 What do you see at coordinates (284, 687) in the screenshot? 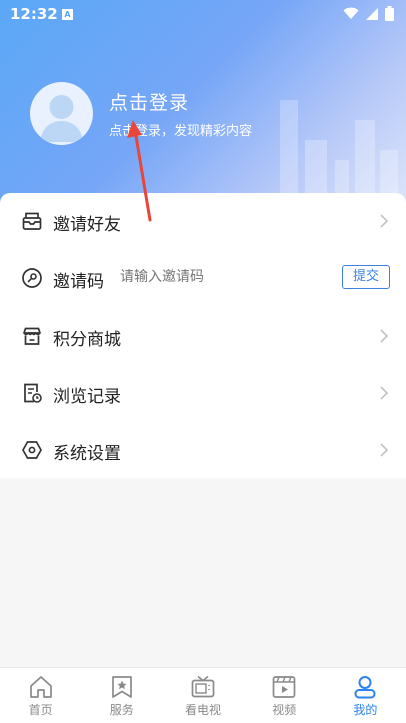
I see `video-icon` at bounding box center [284, 687].